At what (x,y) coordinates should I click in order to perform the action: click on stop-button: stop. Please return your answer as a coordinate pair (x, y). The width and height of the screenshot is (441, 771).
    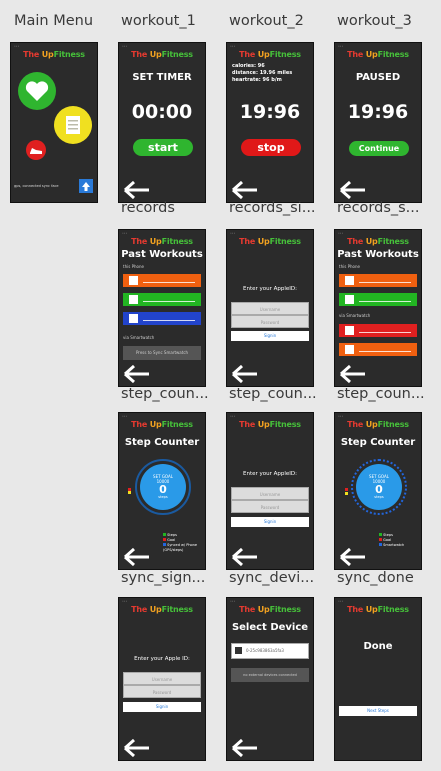
    Looking at the image, I should click on (271, 147).